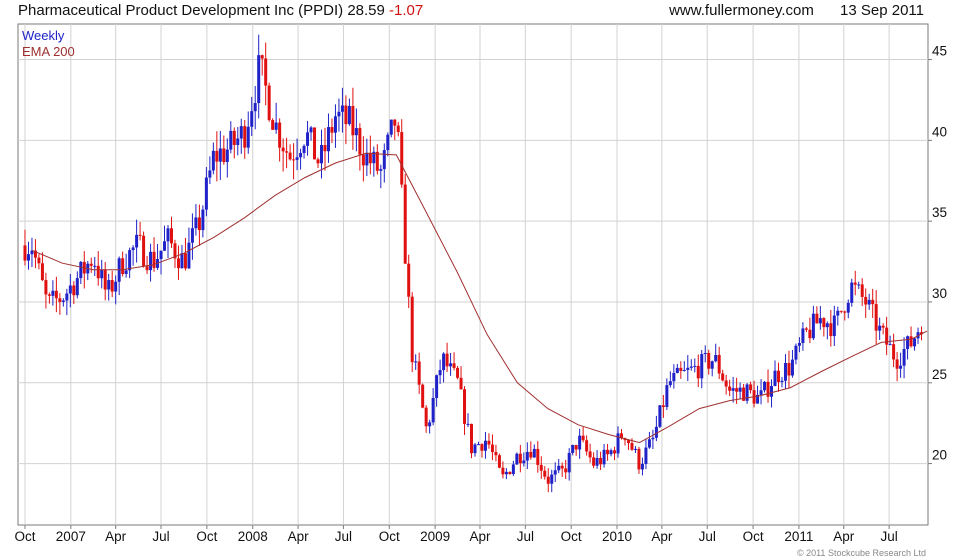 The width and height of the screenshot is (980, 560). I want to click on y-tick-label: 35, so click(939, 212).